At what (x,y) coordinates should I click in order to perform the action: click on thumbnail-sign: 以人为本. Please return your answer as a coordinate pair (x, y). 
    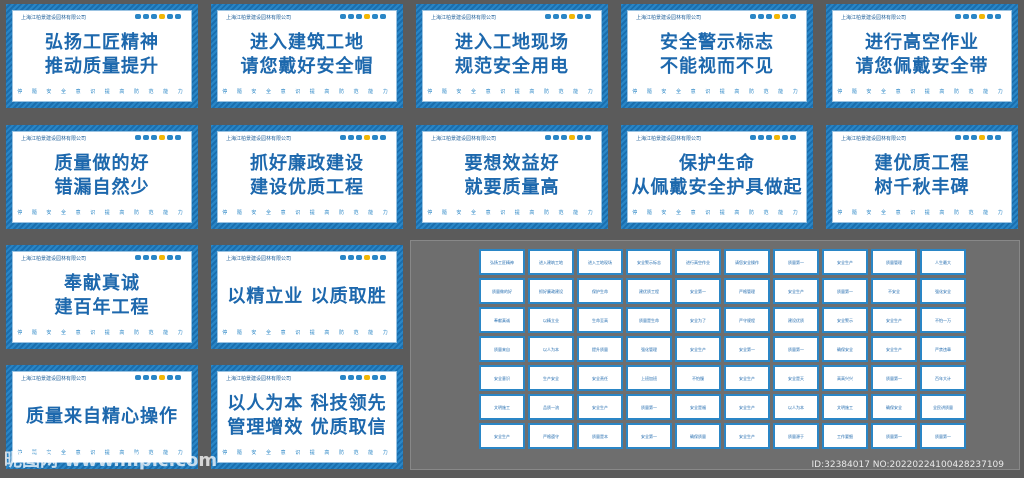
    Looking at the image, I should click on (551, 349).